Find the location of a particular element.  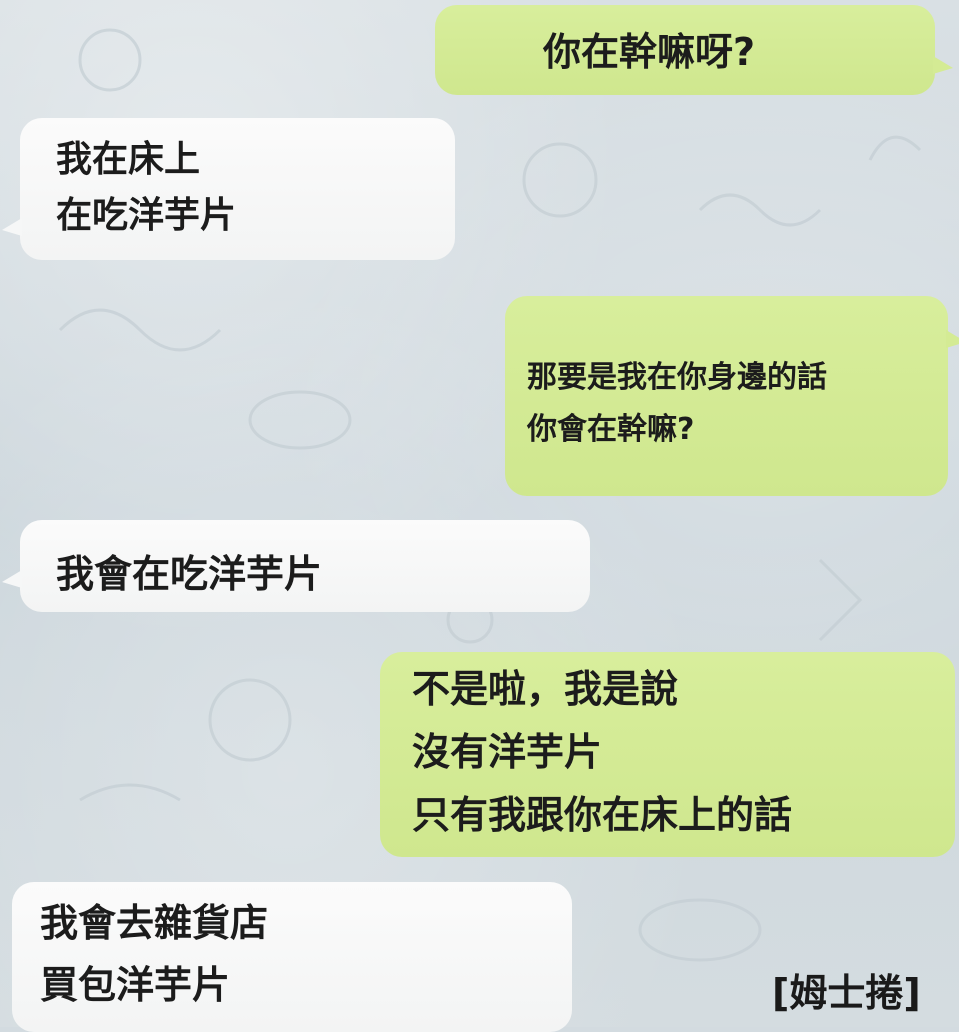

message-text: 那要是我在你身邊的話 is located at coordinates (677, 377).